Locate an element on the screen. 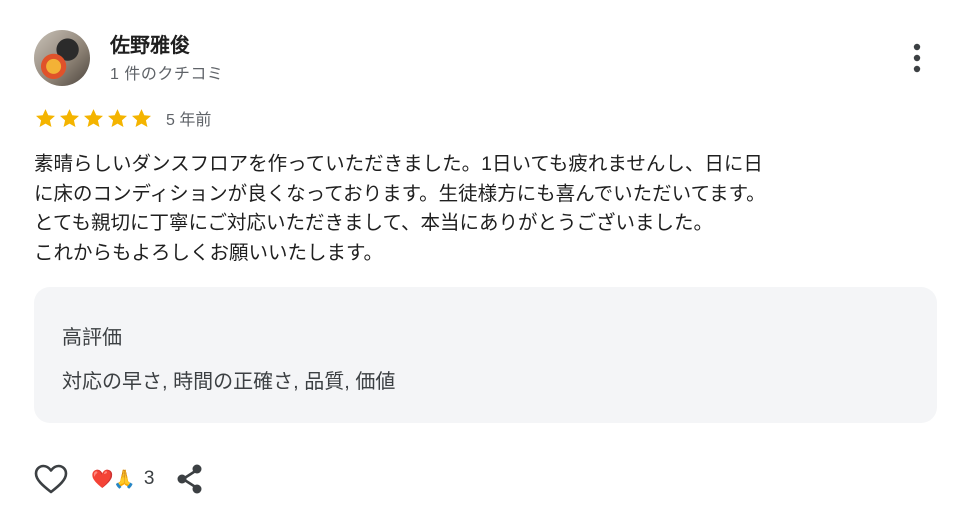 The height and width of the screenshot is (525, 973). more-vert-icon is located at coordinates (917, 58).